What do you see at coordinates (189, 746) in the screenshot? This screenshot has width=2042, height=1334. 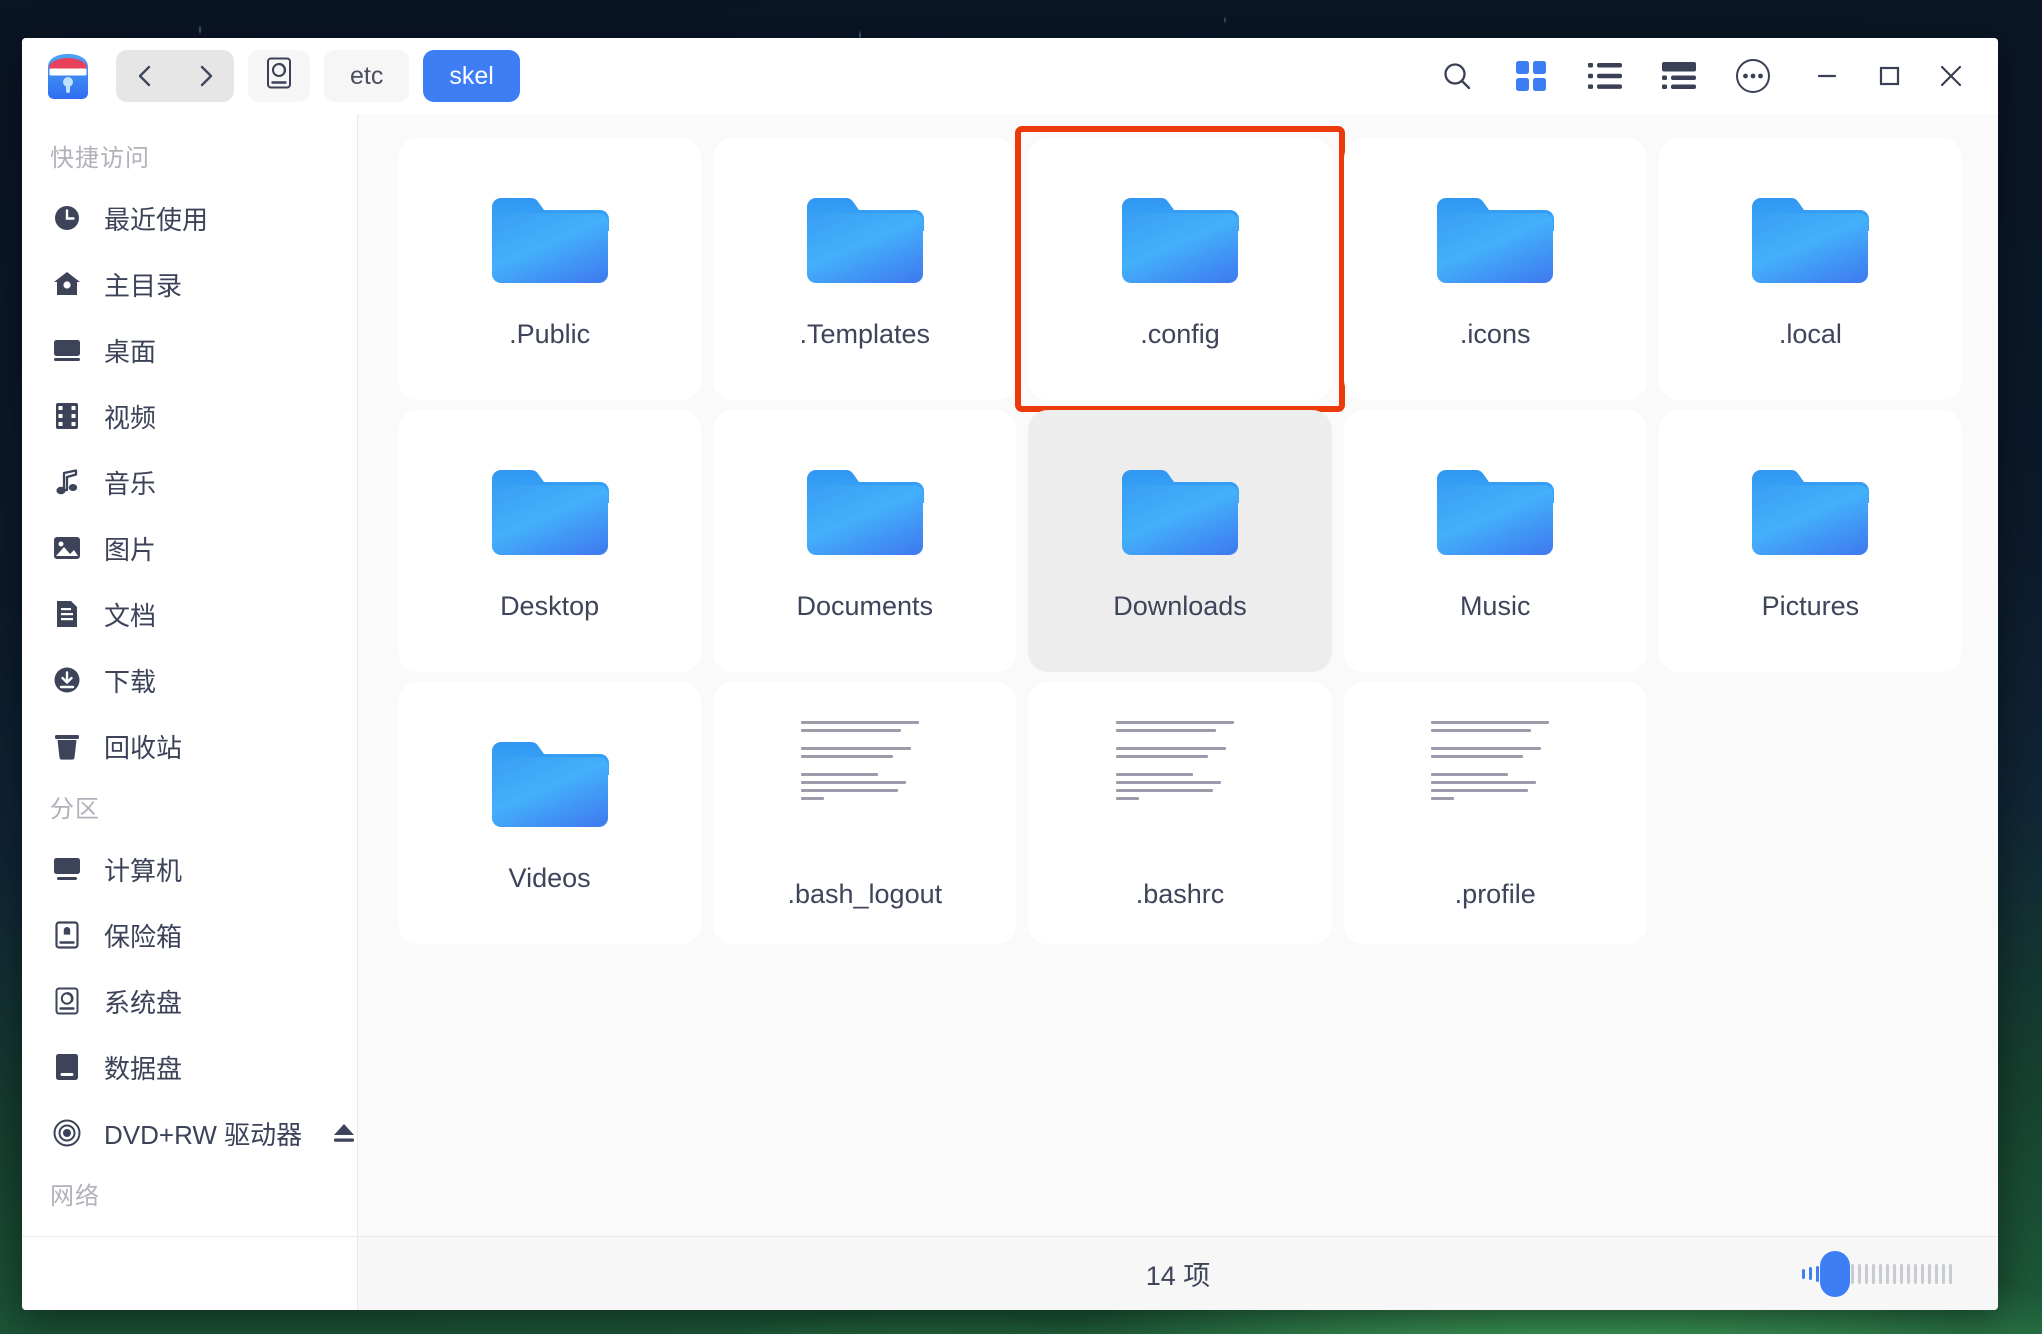 I see `sidebar-item-trash: 回收站` at bounding box center [189, 746].